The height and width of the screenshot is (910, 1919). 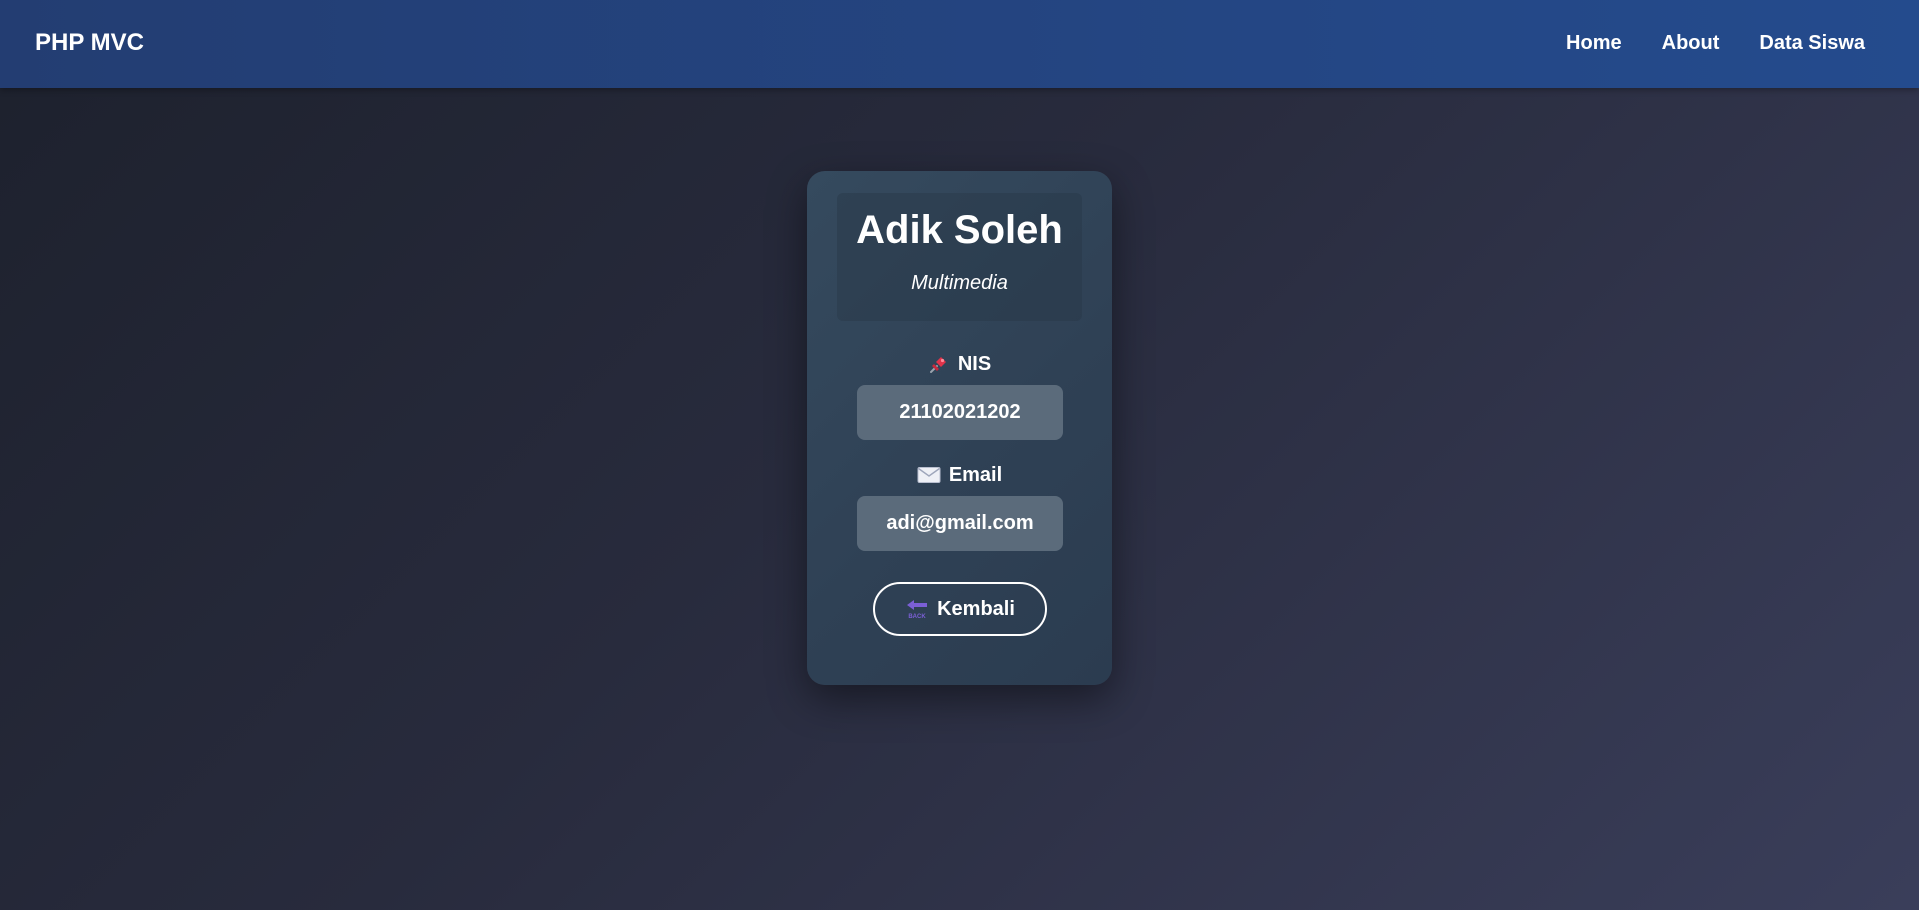 I want to click on email-value: adi@gmail.com, so click(x=960, y=523).